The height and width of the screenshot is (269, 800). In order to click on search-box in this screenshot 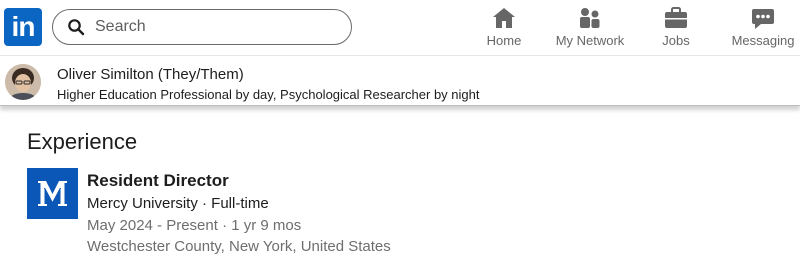, I will do `click(202, 27)`.